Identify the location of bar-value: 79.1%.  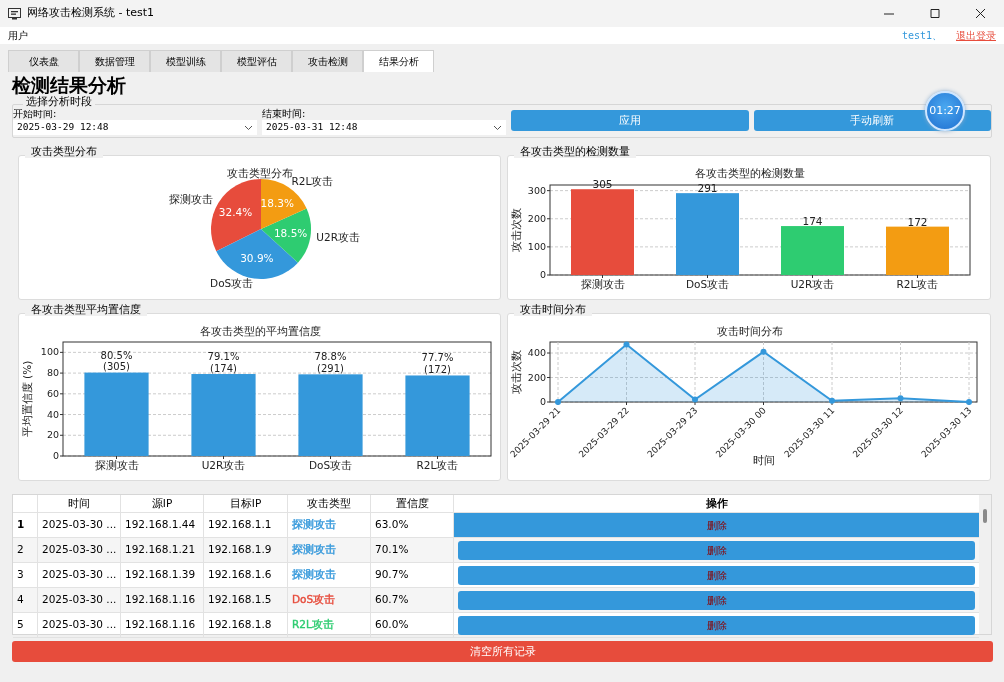
(223, 356).